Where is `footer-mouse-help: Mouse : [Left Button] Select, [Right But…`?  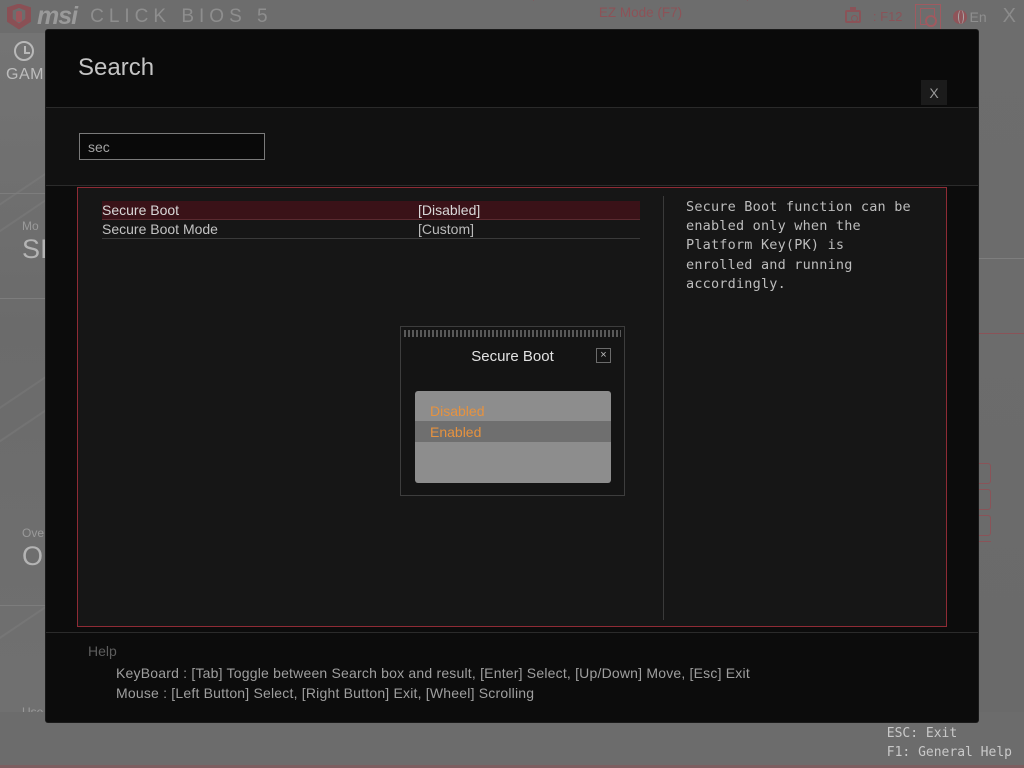 footer-mouse-help: Mouse : [Left Button] Select, [Right But… is located at coordinates (325, 693).